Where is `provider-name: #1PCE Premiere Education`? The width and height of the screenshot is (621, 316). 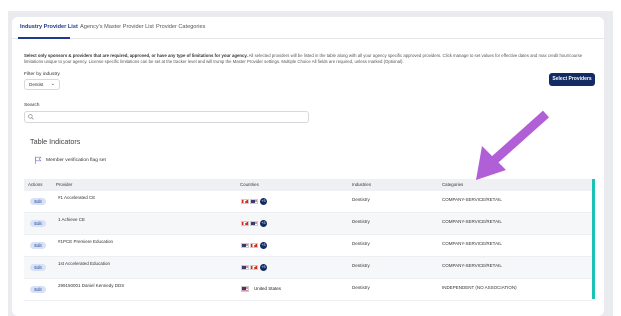
provider-name: #1PCE Premiere Education is located at coordinates (86, 241).